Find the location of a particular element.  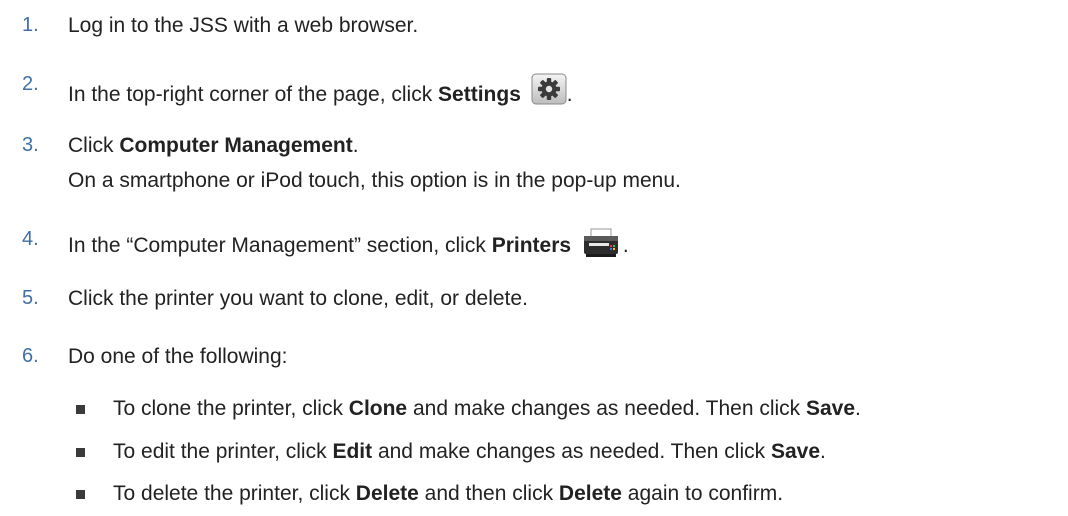

step-number: 2. is located at coordinates (30, 84).